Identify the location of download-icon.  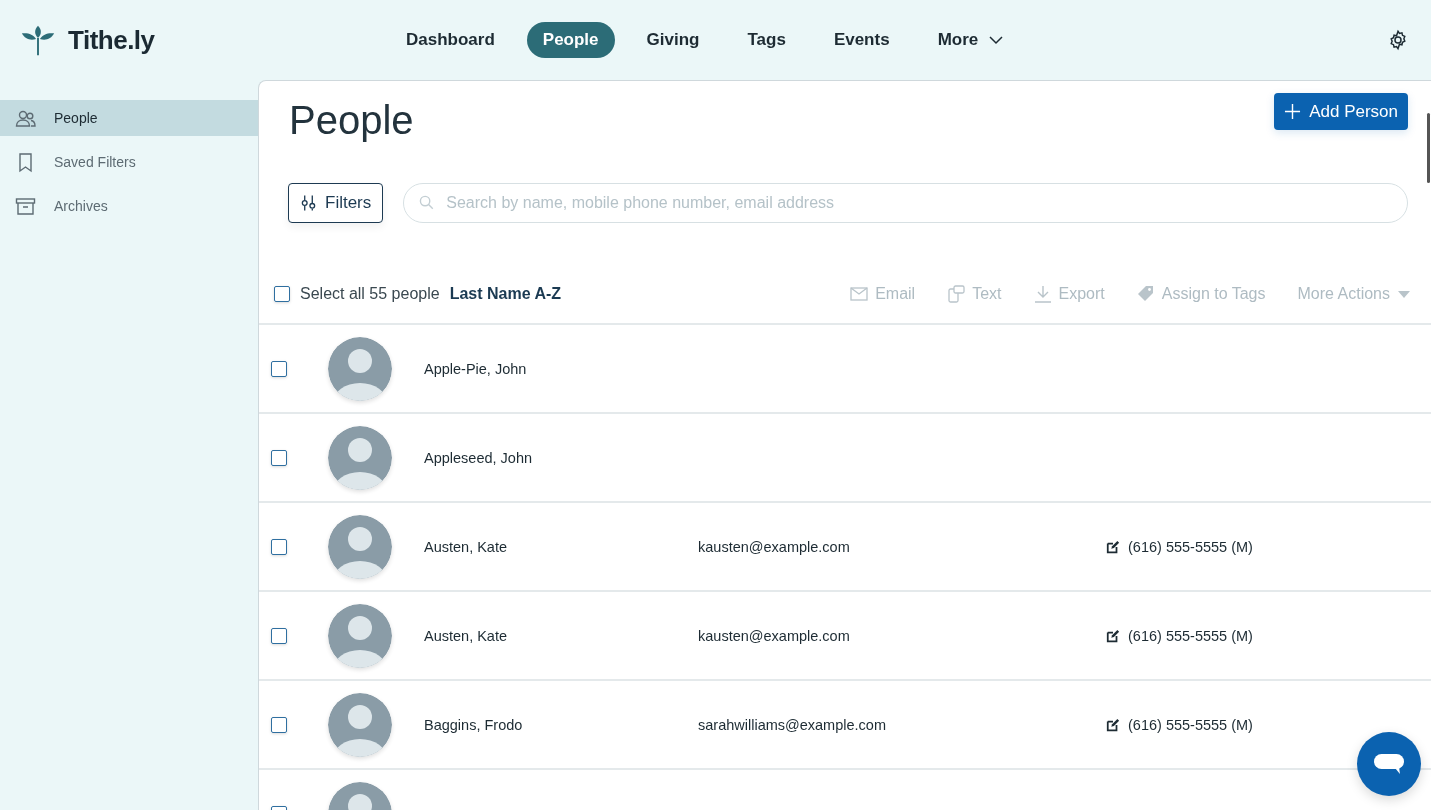
(1042, 294).